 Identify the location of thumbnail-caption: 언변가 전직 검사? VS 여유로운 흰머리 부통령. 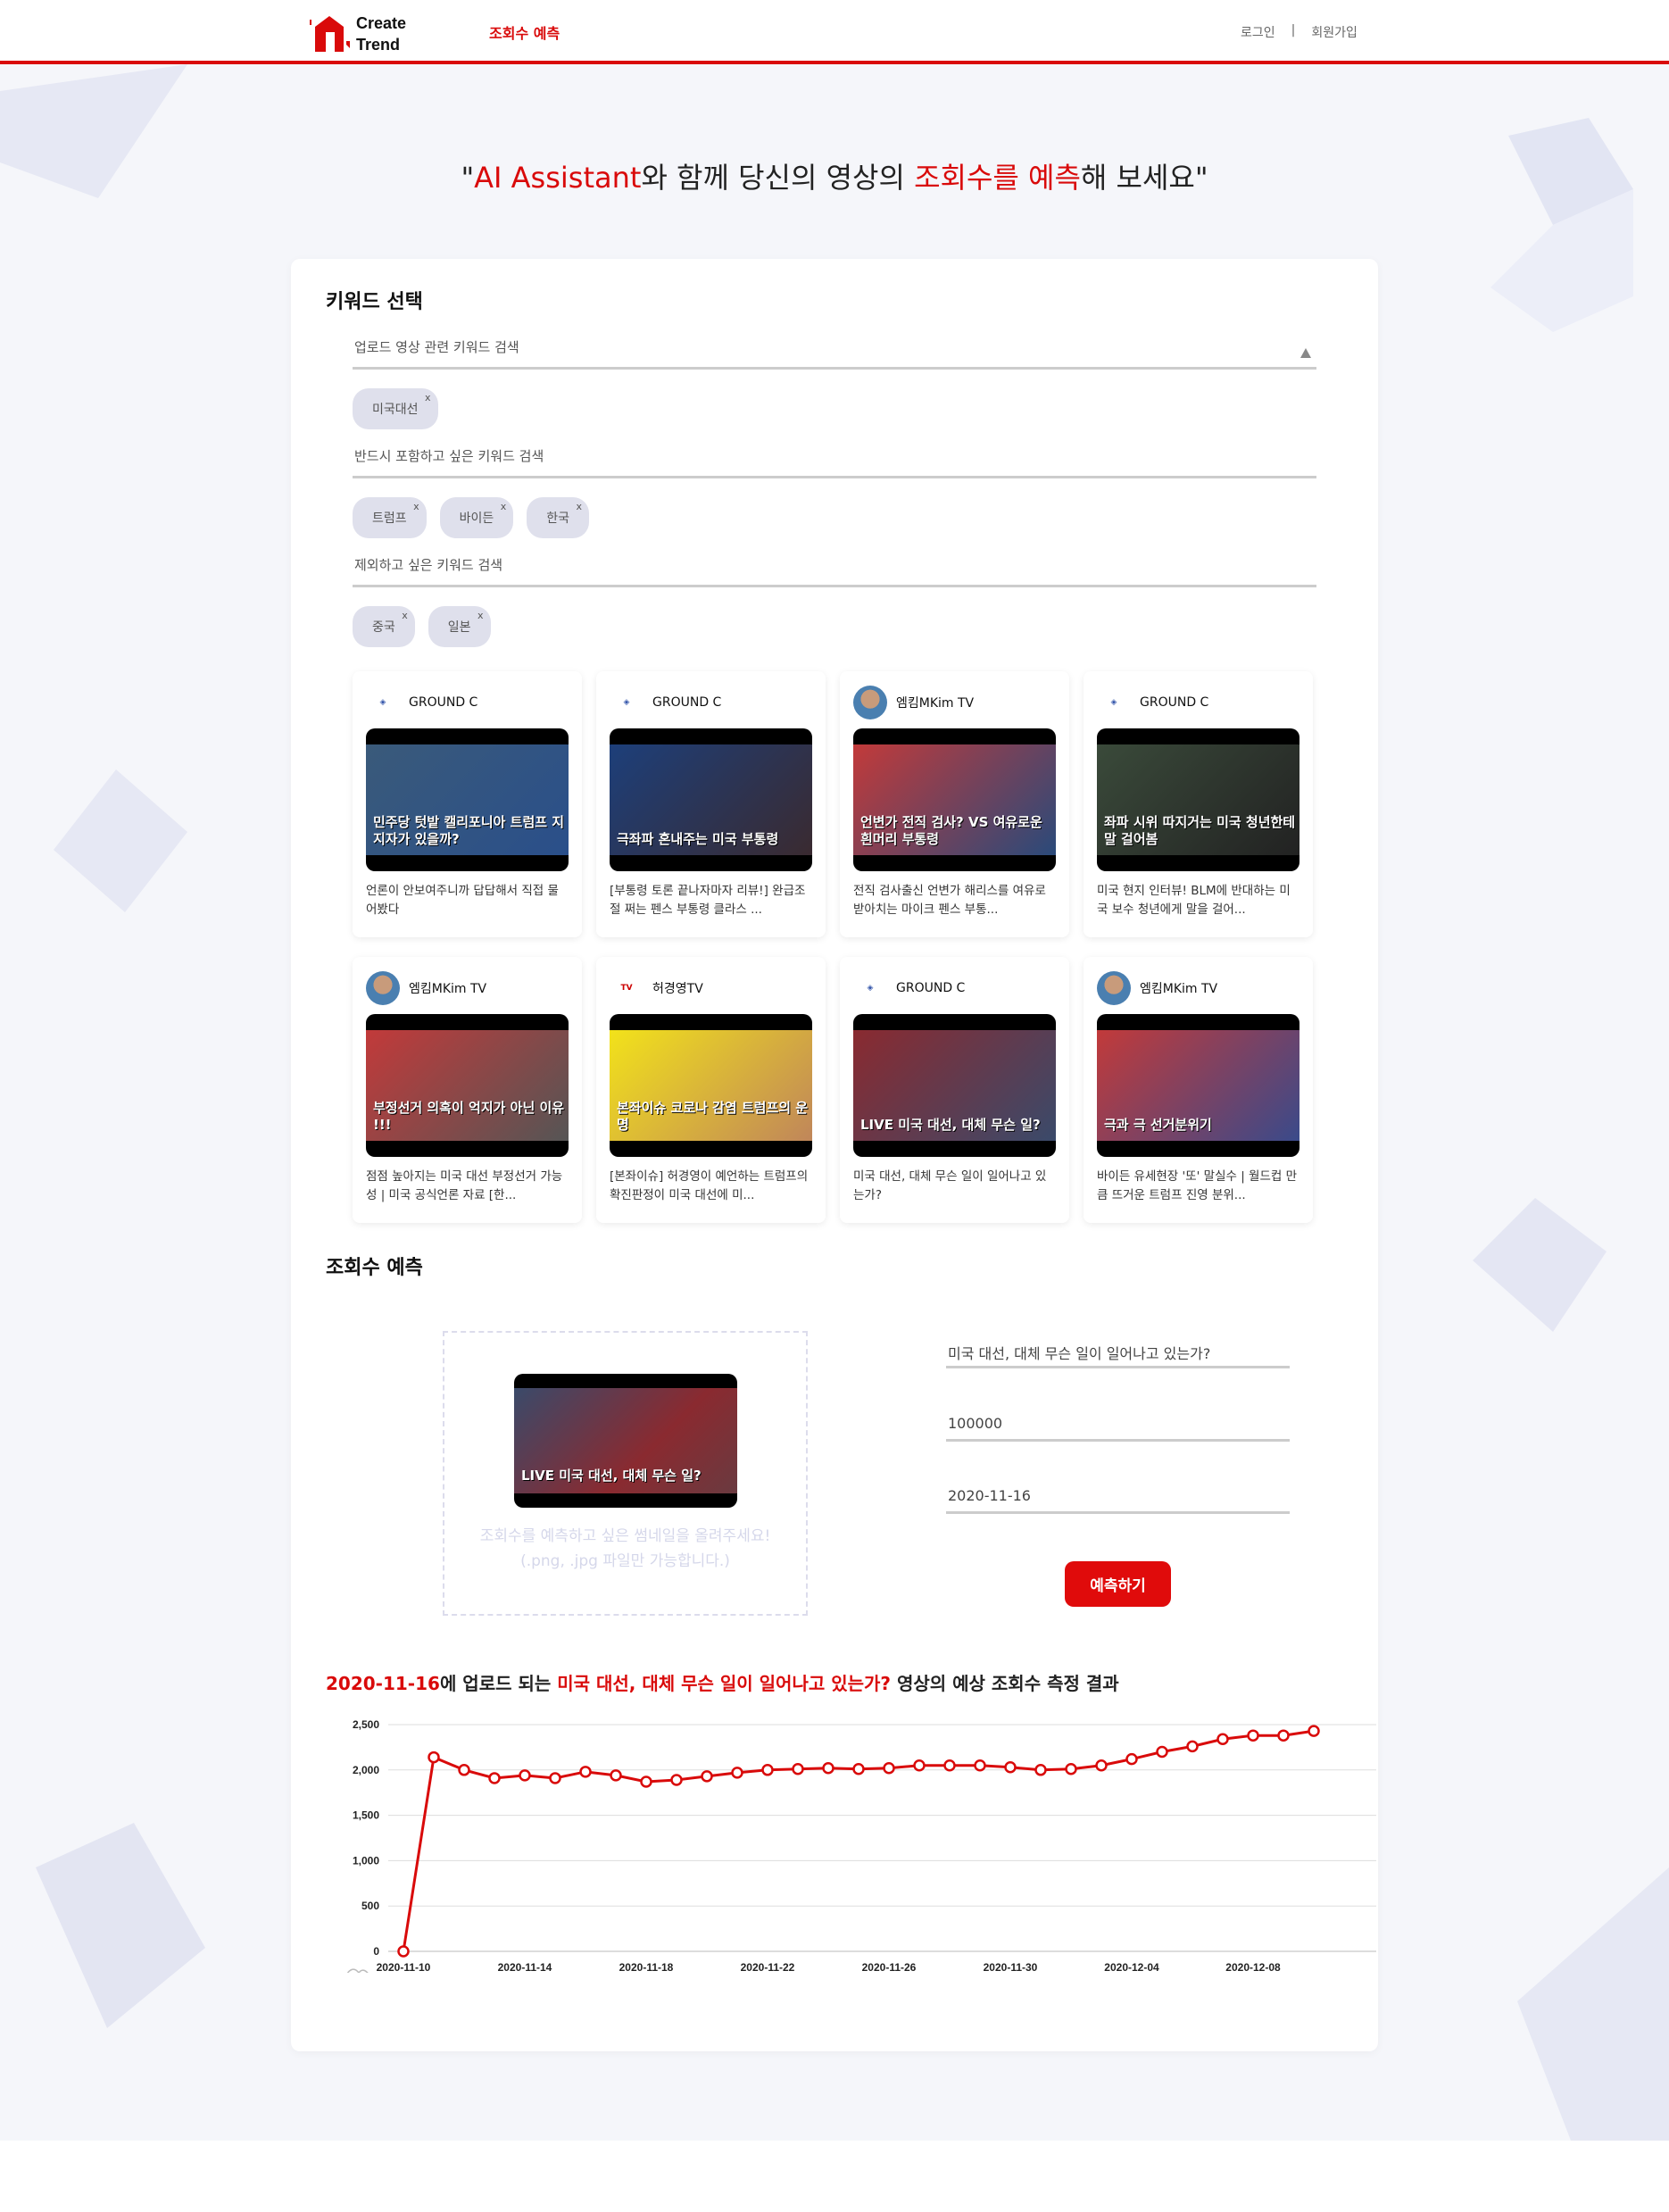
(951, 830).